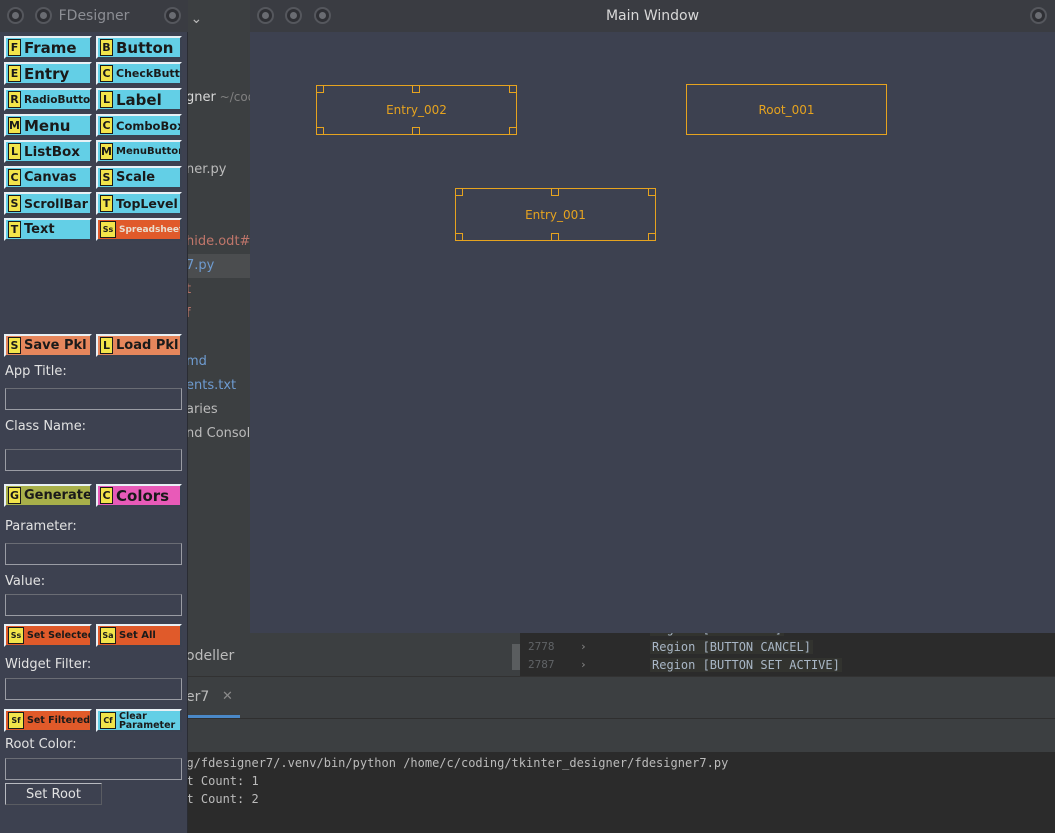  Describe the element at coordinates (48, 99) in the screenshot. I see `add-radiobutton-button: R RadioButton` at that location.